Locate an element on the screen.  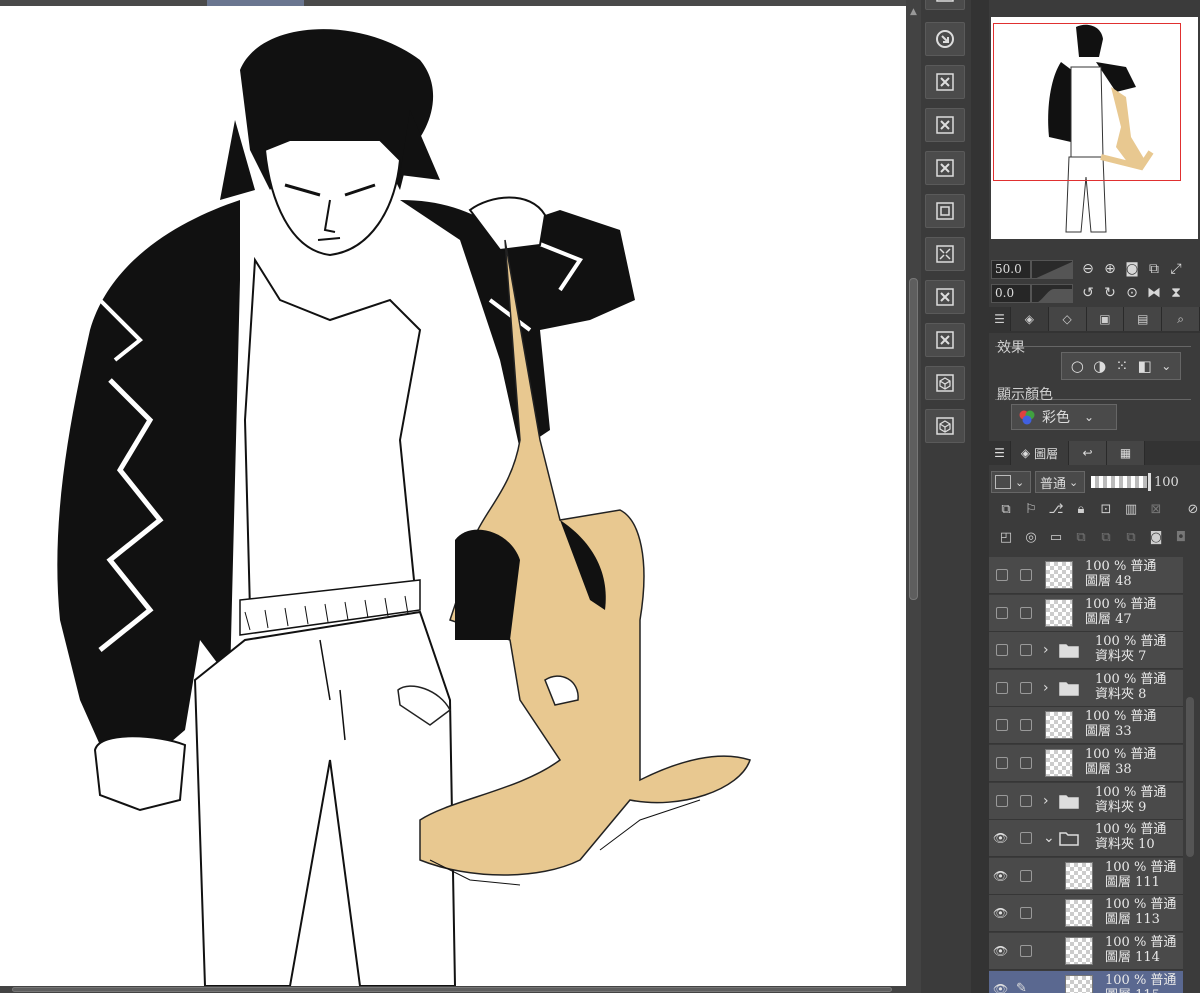
mask-enable-icon: ▥ is located at coordinates (1131, 509).